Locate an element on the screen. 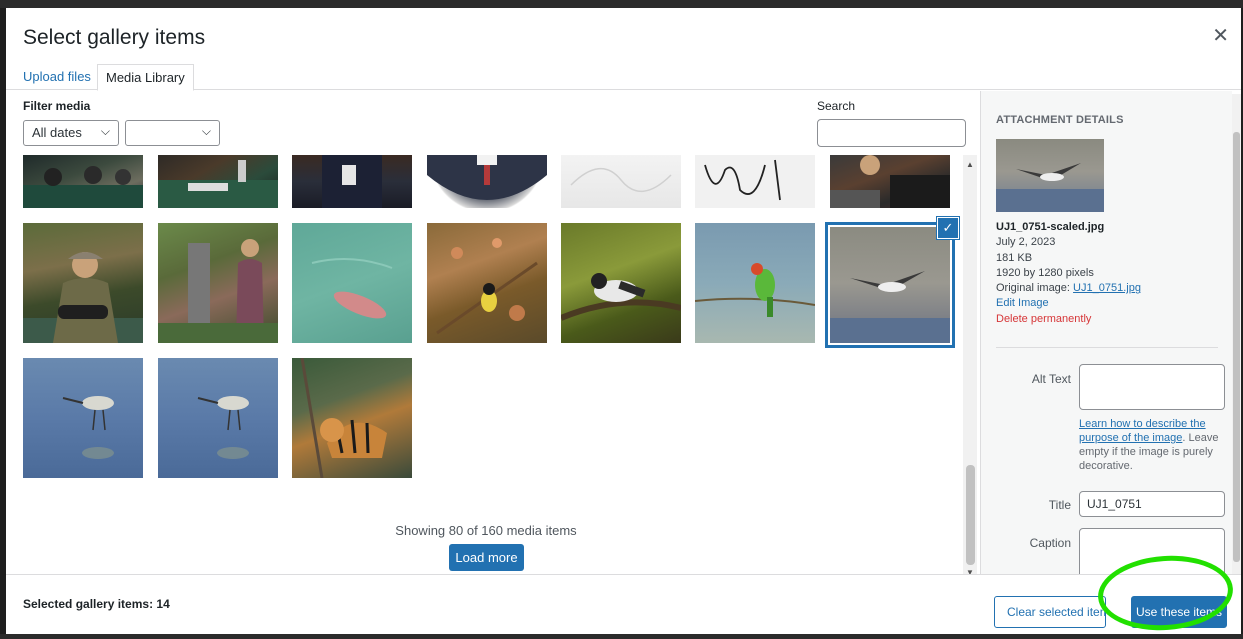 This screenshot has height=639, width=1243. modal-tabs: Upload files Media Library is located at coordinates (623, 74).